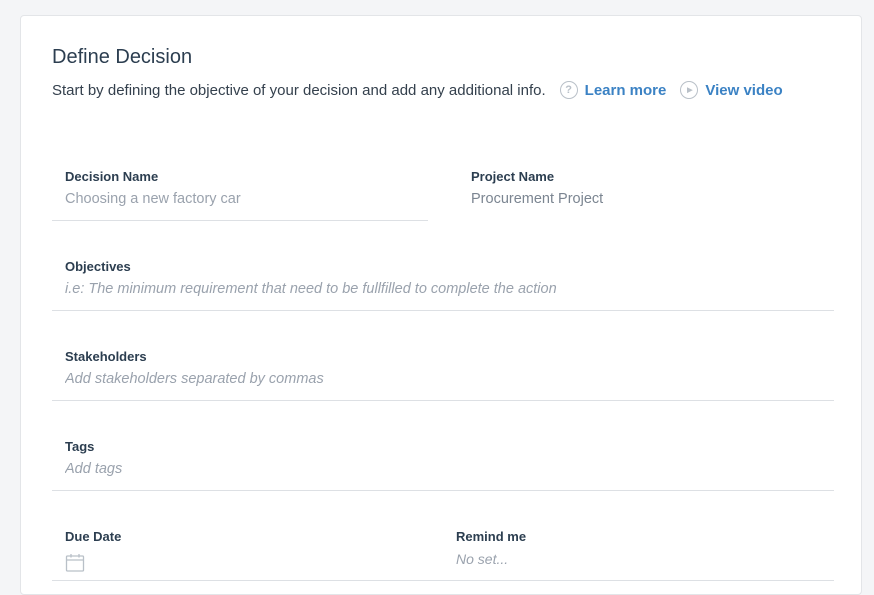 The height and width of the screenshot is (595, 874). What do you see at coordinates (75, 565) in the screenshot?
I see `calendar-icon` at bounding box center [75, 565].